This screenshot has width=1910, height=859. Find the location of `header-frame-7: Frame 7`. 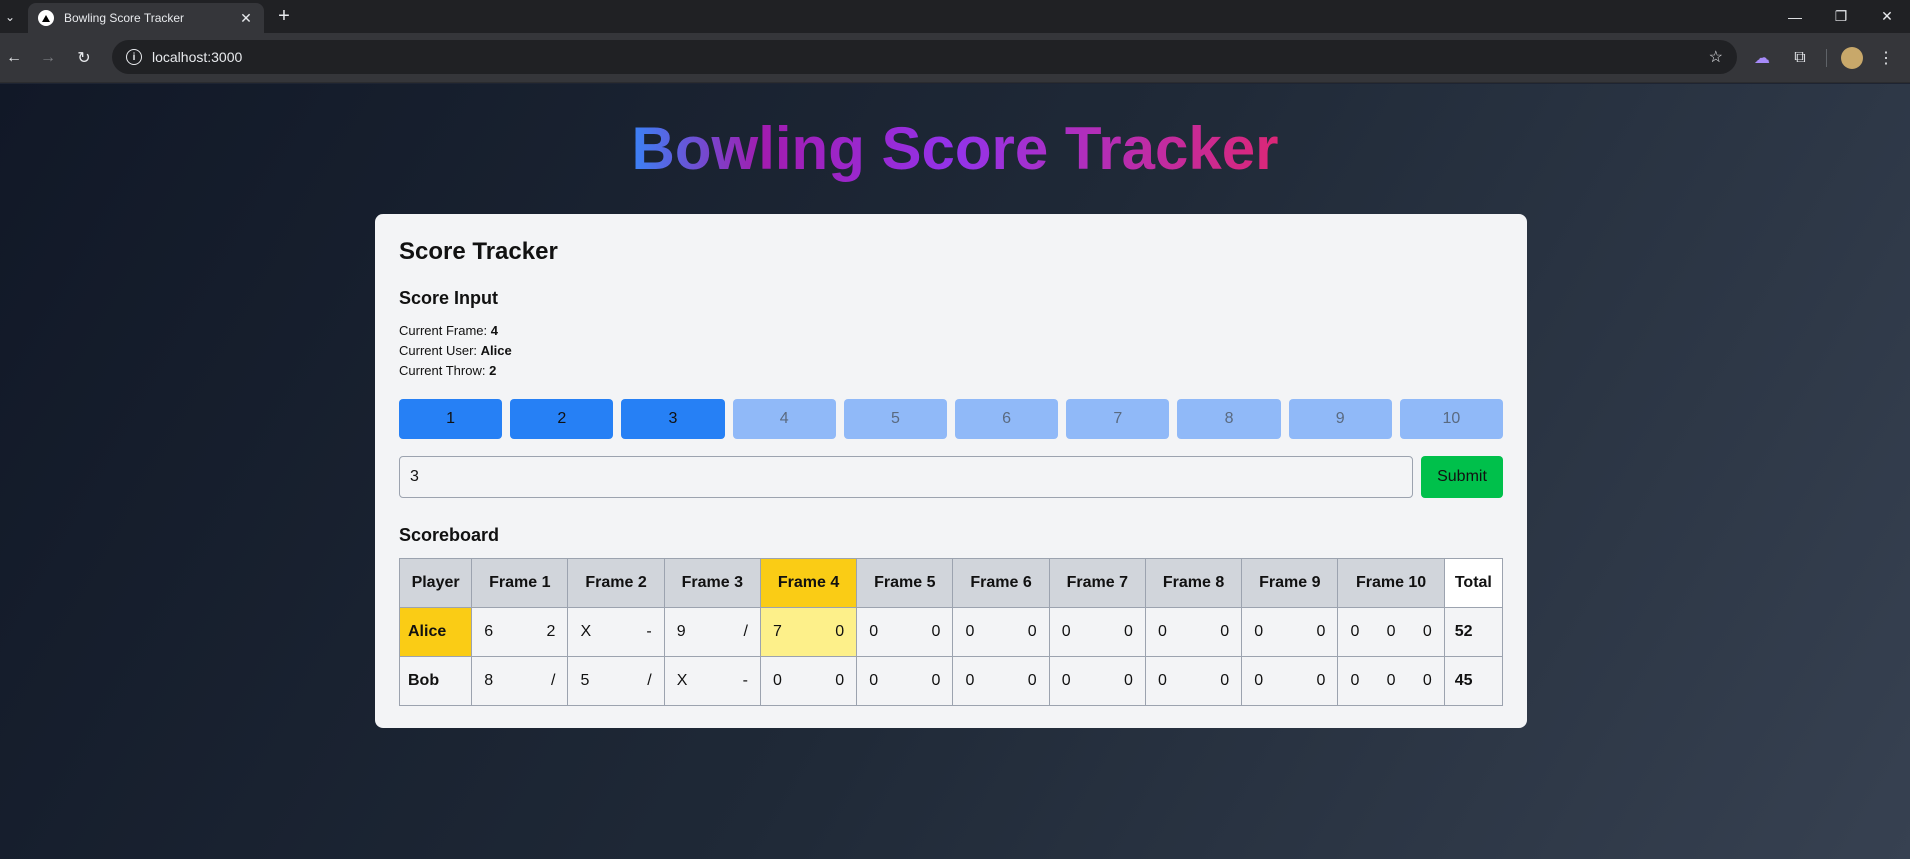

header-frame-7: Frame 7 is located at coordinates (1097, 583).